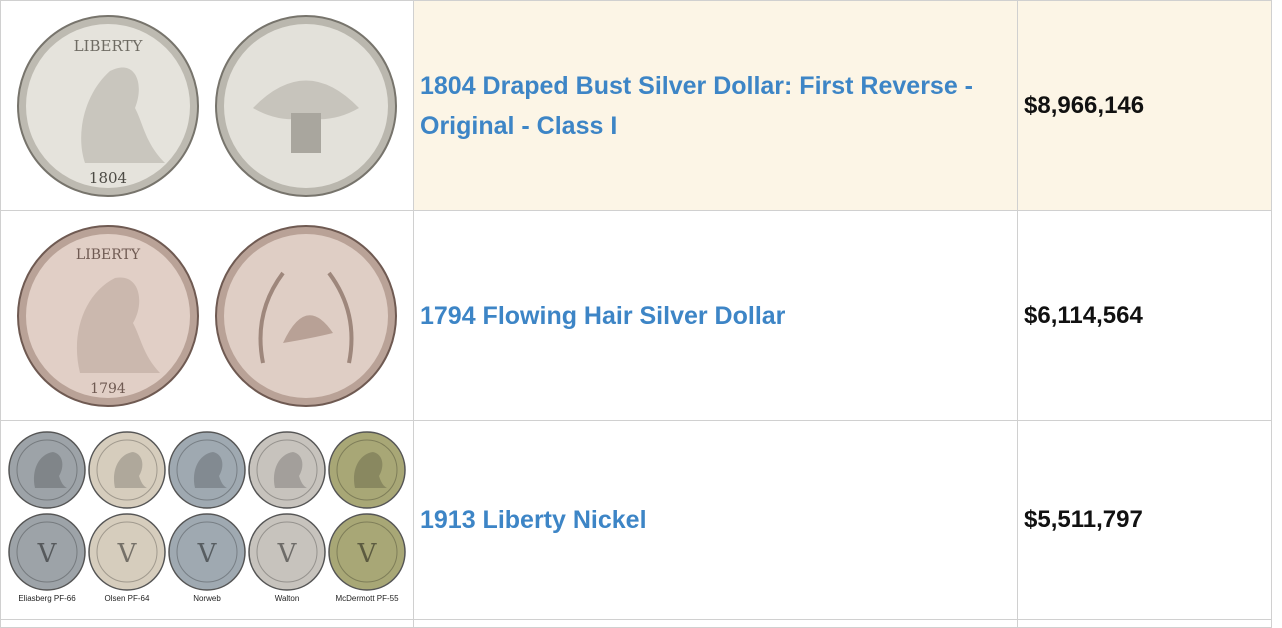 Image resolution: width=1282 pixels, height=628 pixels. I want to click on coin-name-link: 1913 Liberty Nickel, so click(533, 520).